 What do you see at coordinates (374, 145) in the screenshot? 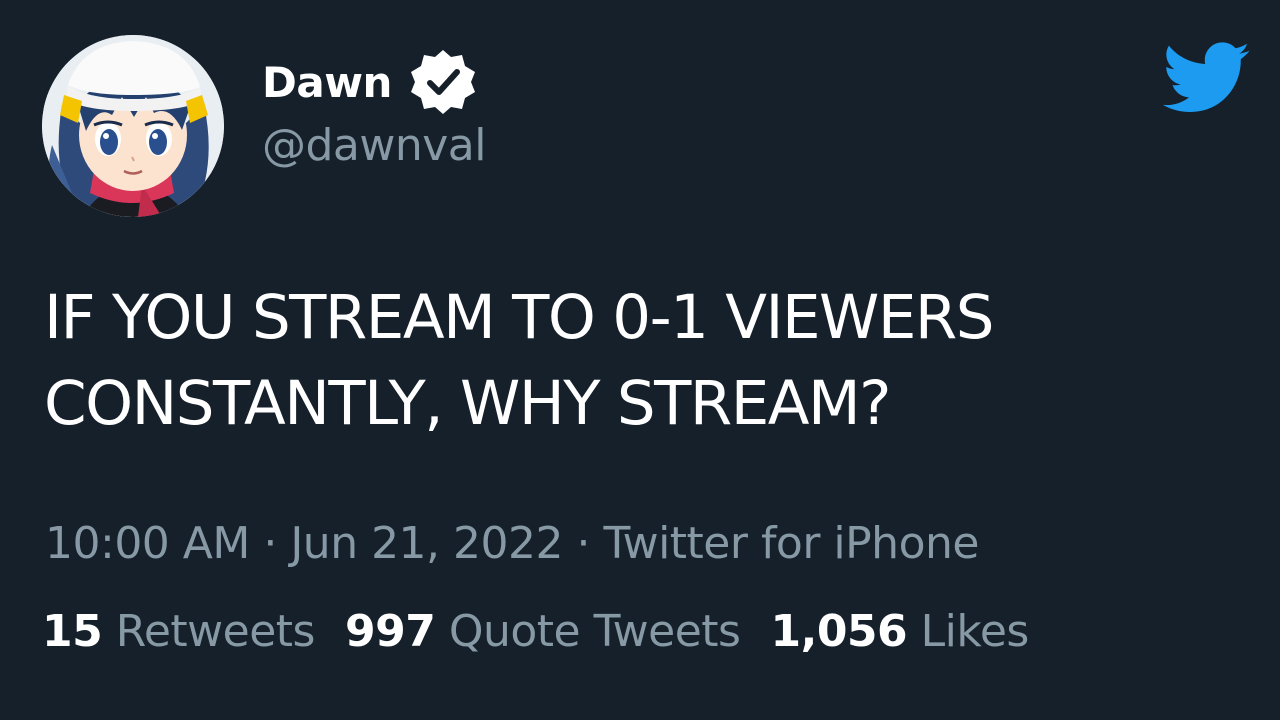
I see `user-handle: @dawnval` at bounding box center [374, 145].